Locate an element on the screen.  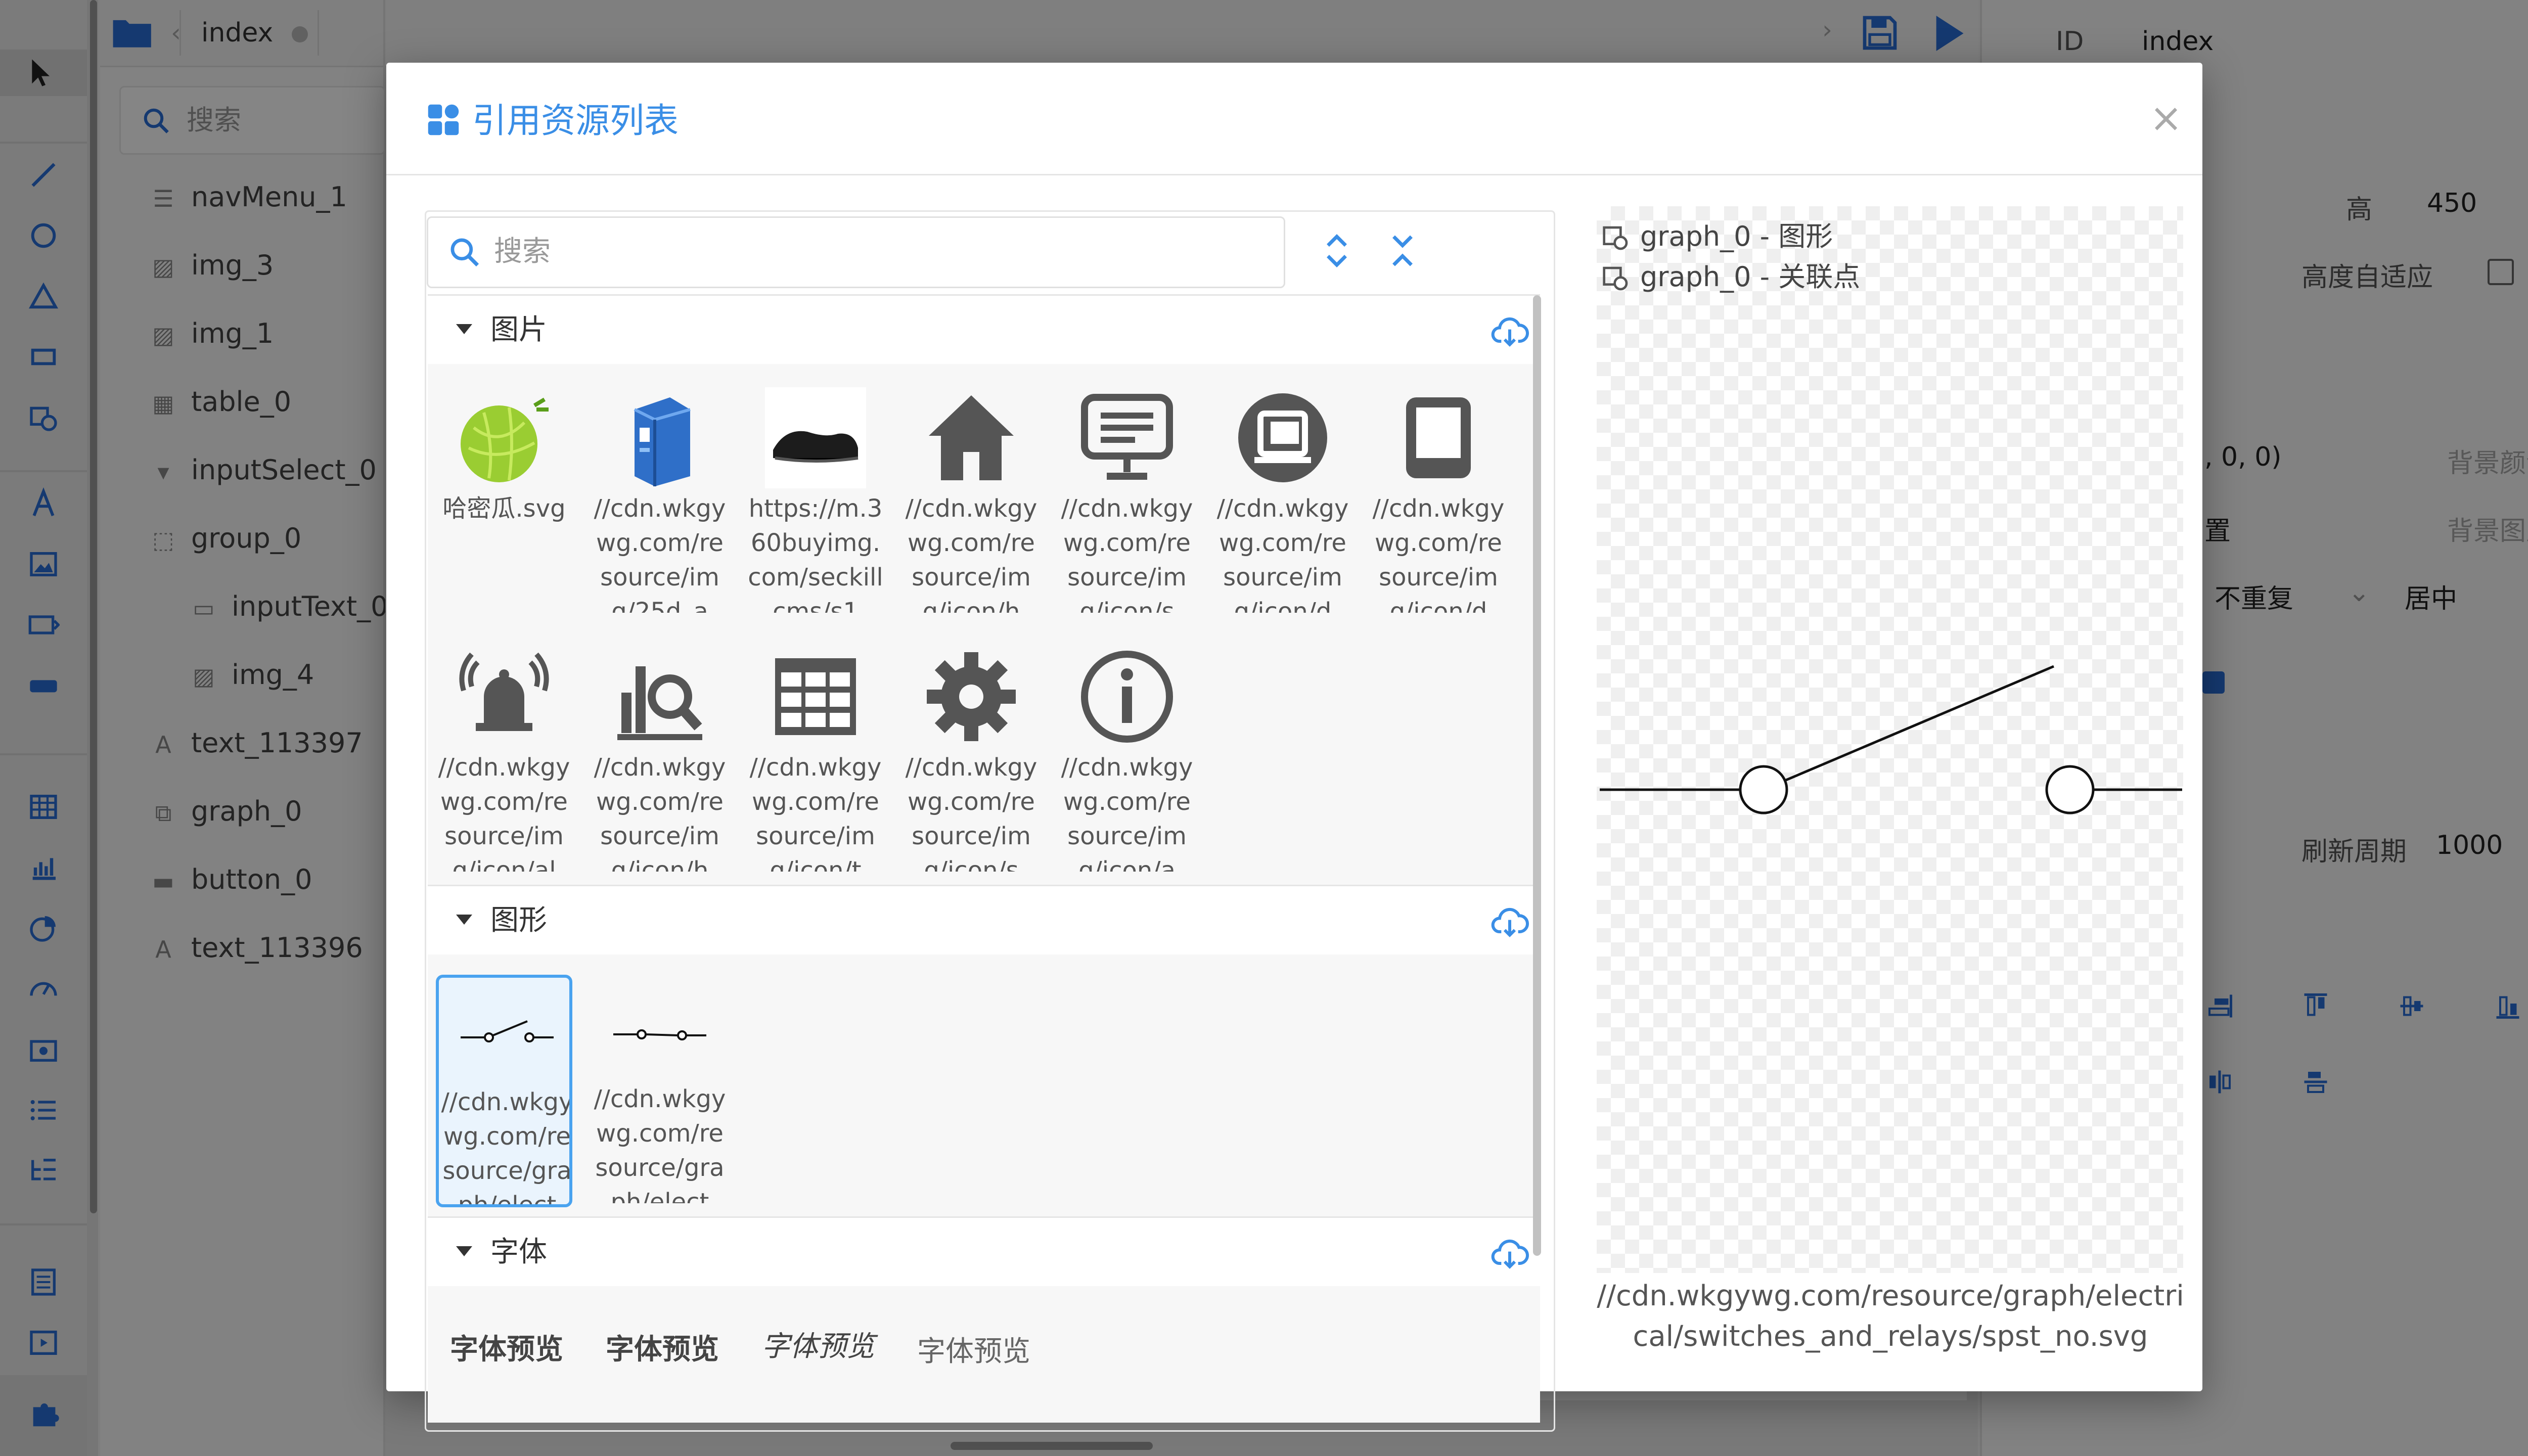
analytics-icon is located at coordinates (659, 696).